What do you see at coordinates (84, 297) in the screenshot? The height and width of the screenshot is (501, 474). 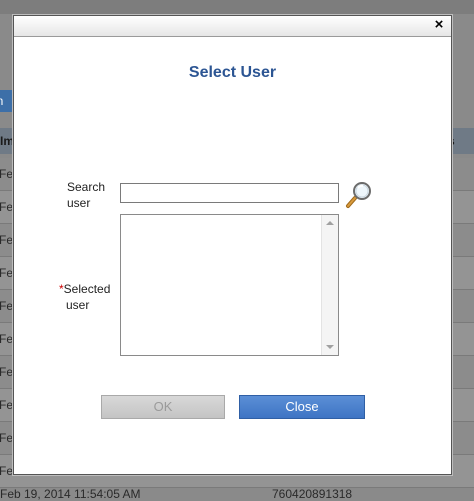 I see `selected-user-label: *Selected user` at bounding box center [84, 297].